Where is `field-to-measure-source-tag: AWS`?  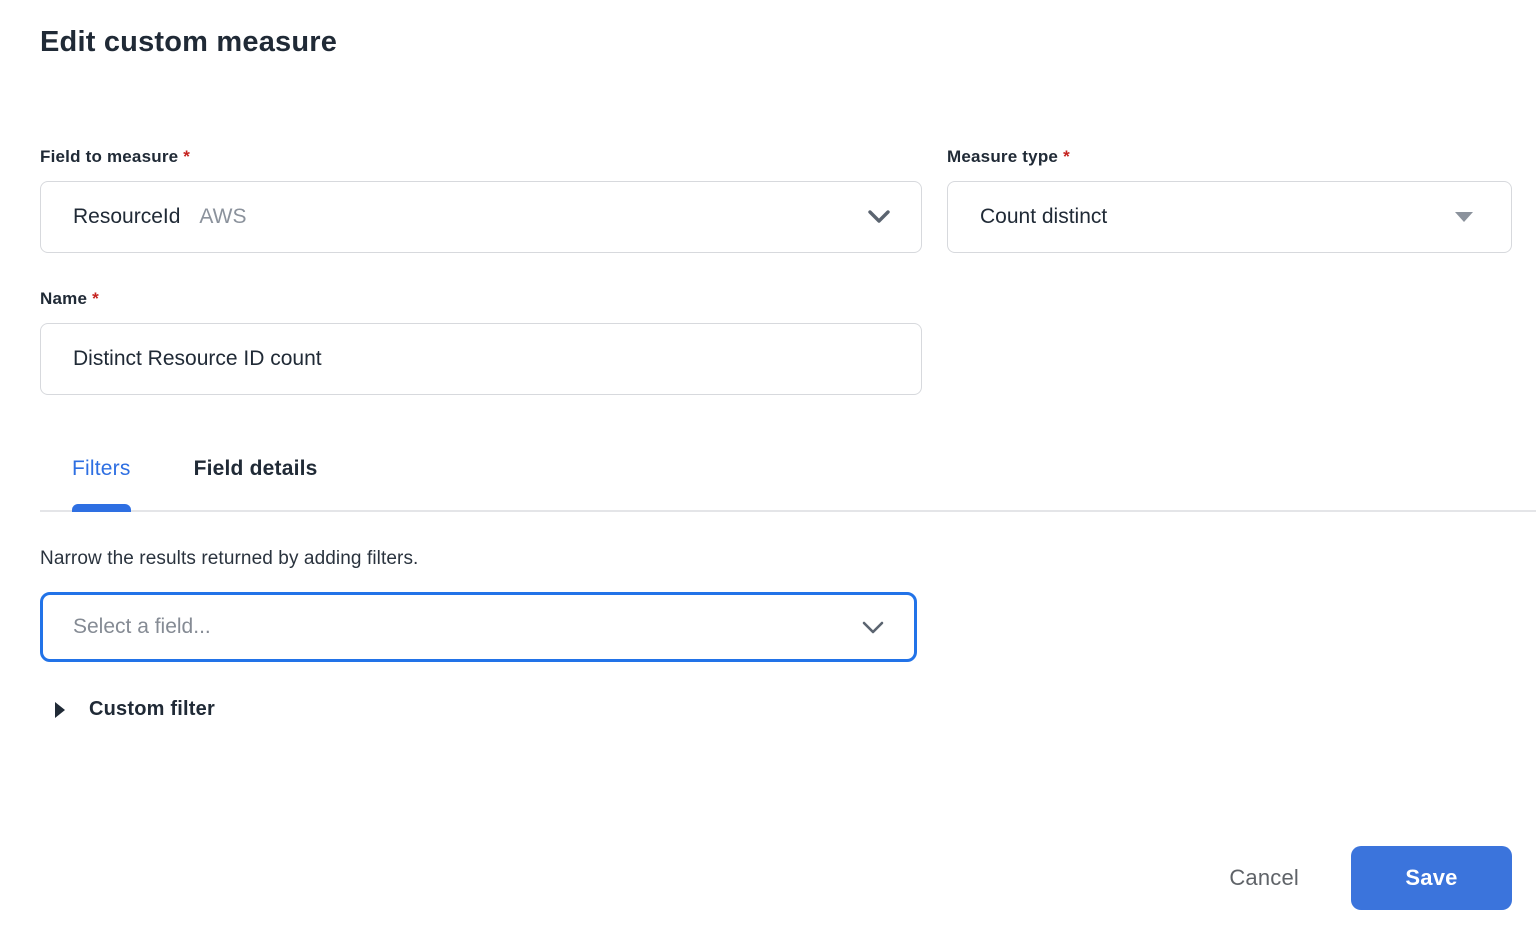 field-to-measure-source-tag: AWS is located at coordinates (223, 216).